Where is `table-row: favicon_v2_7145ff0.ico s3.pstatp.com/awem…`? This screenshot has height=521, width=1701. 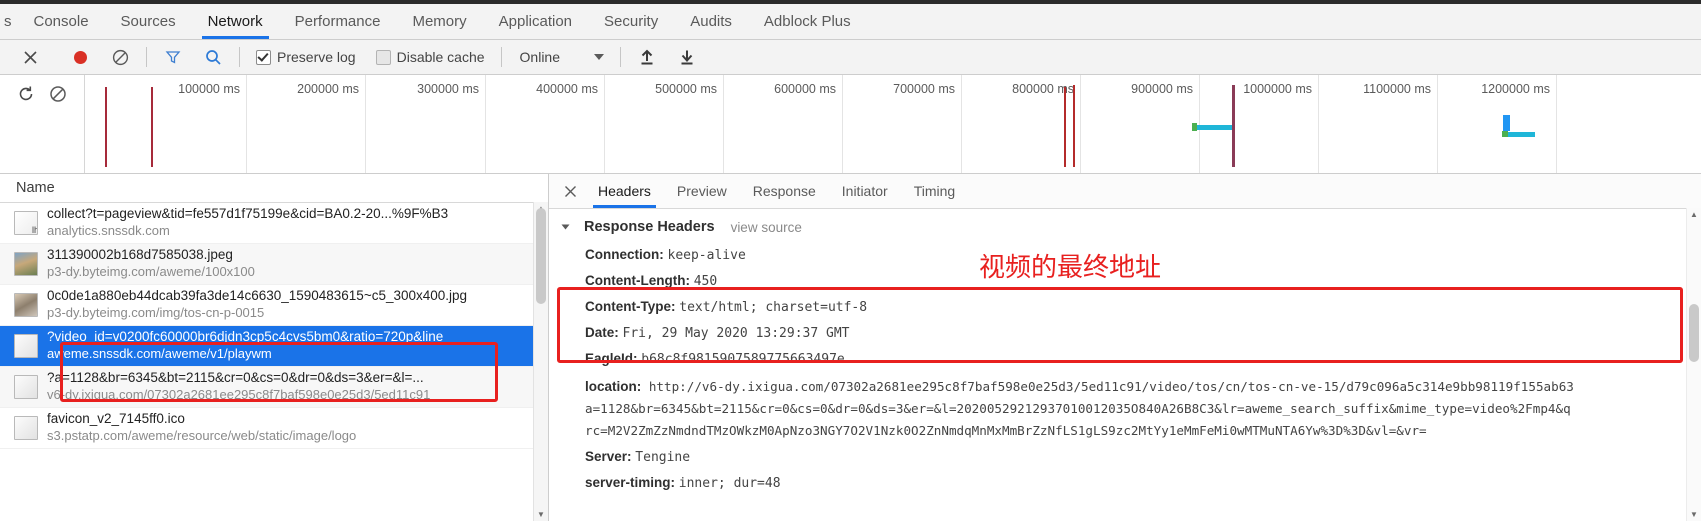
table-row: favicon_v2_7145ff0.ico s3.pstatp.com/awem… is located at coordinates (274, 428).